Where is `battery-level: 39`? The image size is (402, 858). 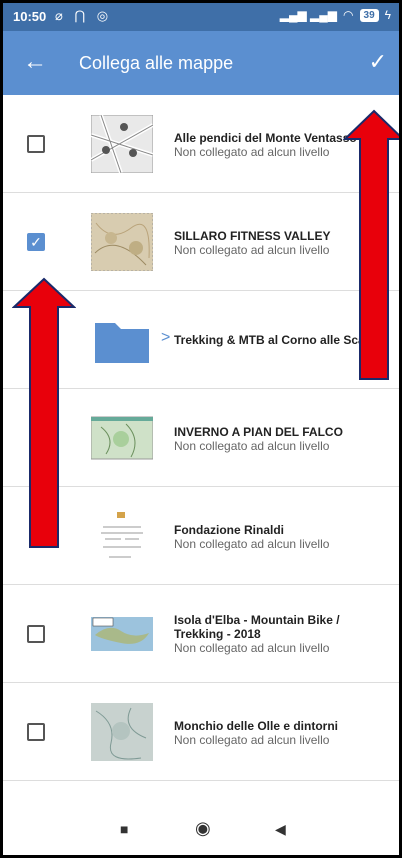 battery-level: 39 is located at coordinates (369, 15).